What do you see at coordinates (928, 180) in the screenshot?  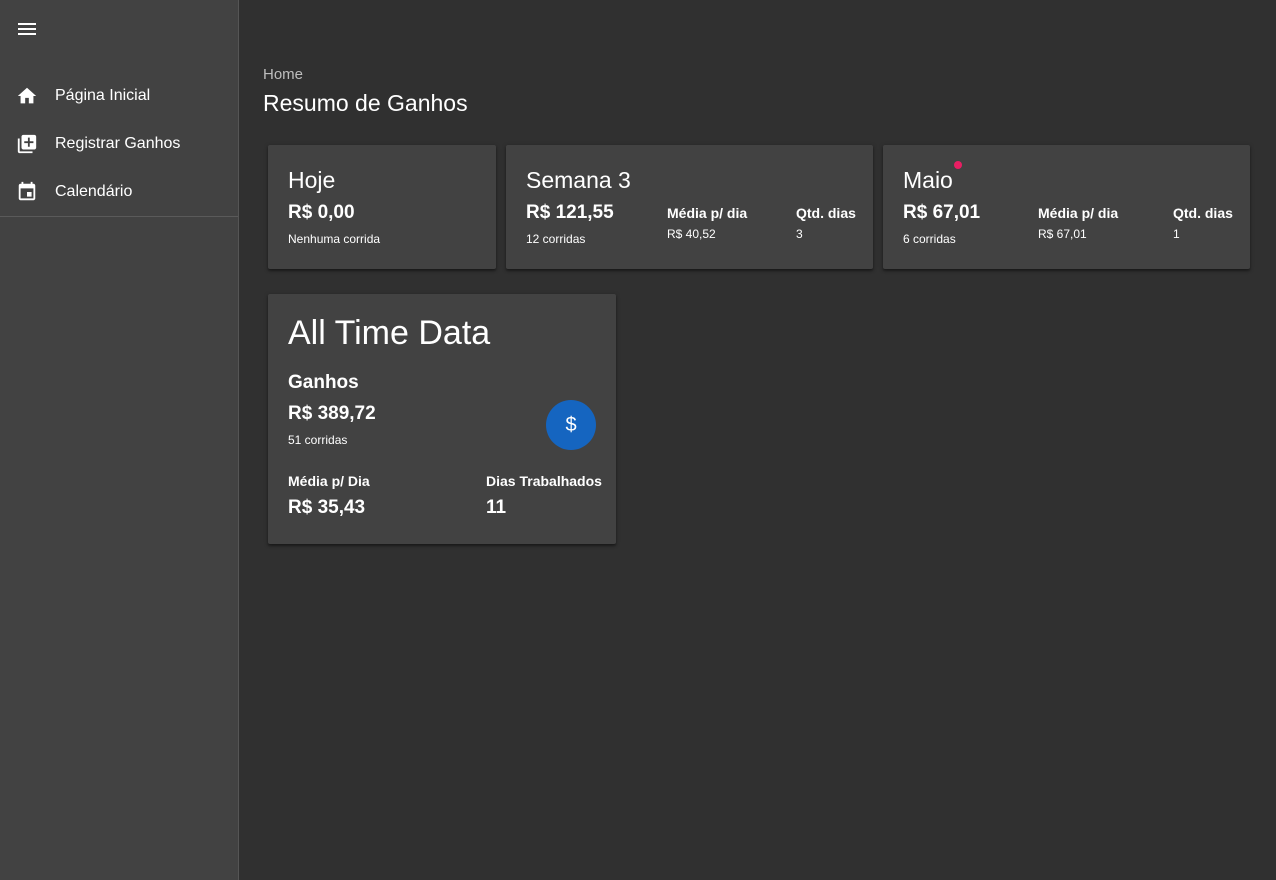 I see `card-title: Maio` at bounding box center [928, 180].